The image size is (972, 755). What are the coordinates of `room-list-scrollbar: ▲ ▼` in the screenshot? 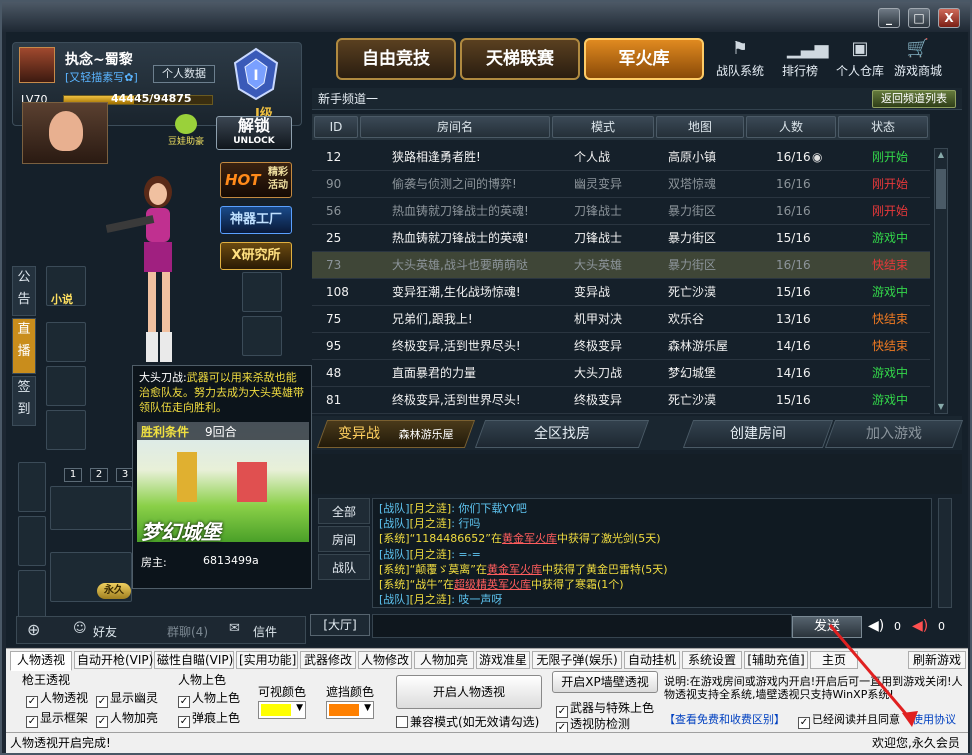 It's located at (941, 281).